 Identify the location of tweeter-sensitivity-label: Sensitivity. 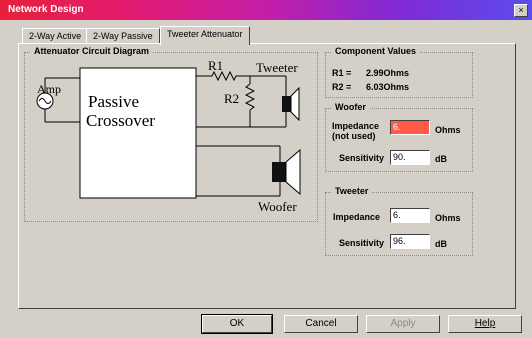
(362, 243).